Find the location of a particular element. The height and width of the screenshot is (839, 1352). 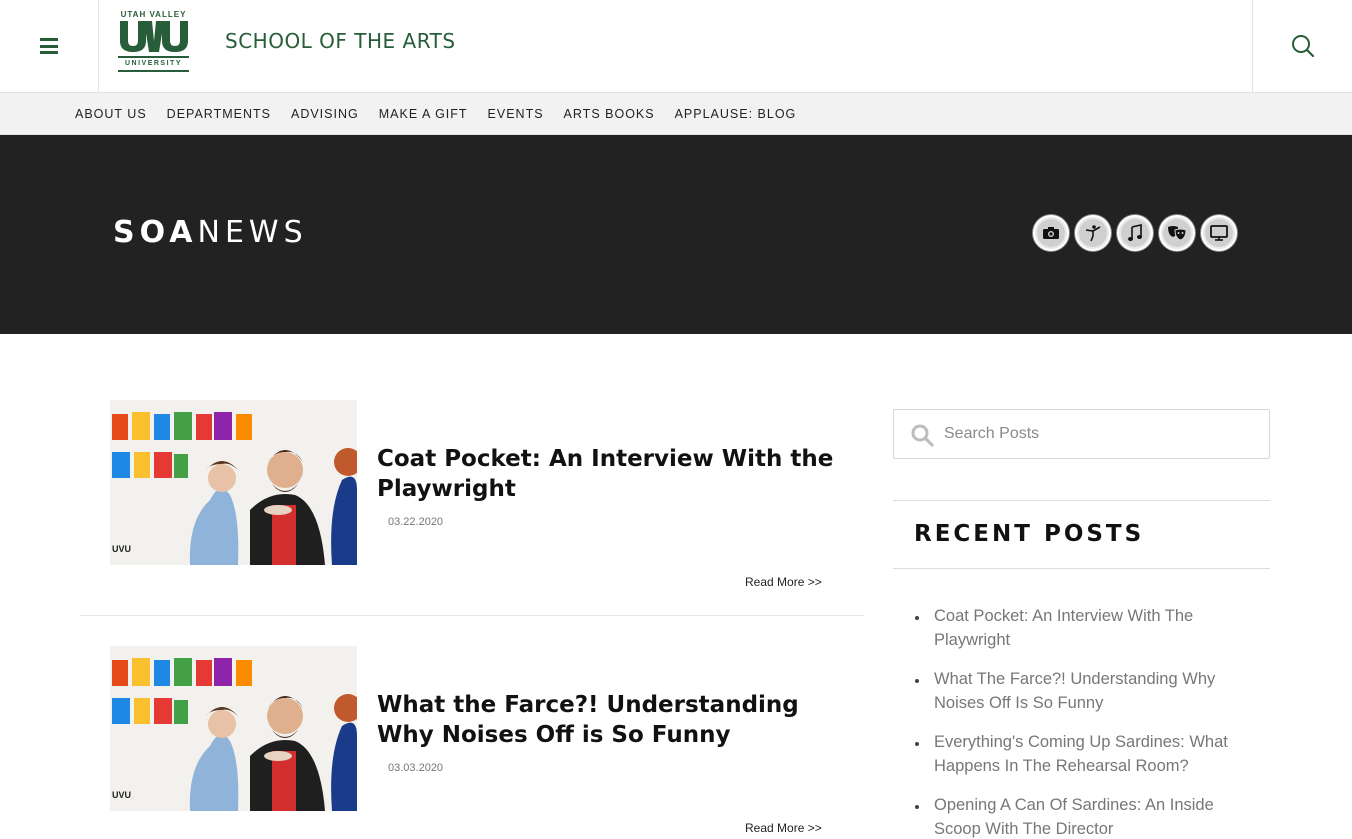

uvu-logo: UTAH VALLEY UNIVERSITY is located at coordinates (153, 41).